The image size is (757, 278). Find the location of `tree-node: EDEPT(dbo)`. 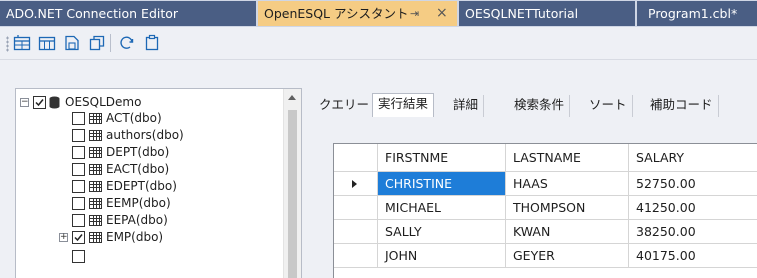

tree-node: EDEPT(dbo) is located at coordinates (151, 186).